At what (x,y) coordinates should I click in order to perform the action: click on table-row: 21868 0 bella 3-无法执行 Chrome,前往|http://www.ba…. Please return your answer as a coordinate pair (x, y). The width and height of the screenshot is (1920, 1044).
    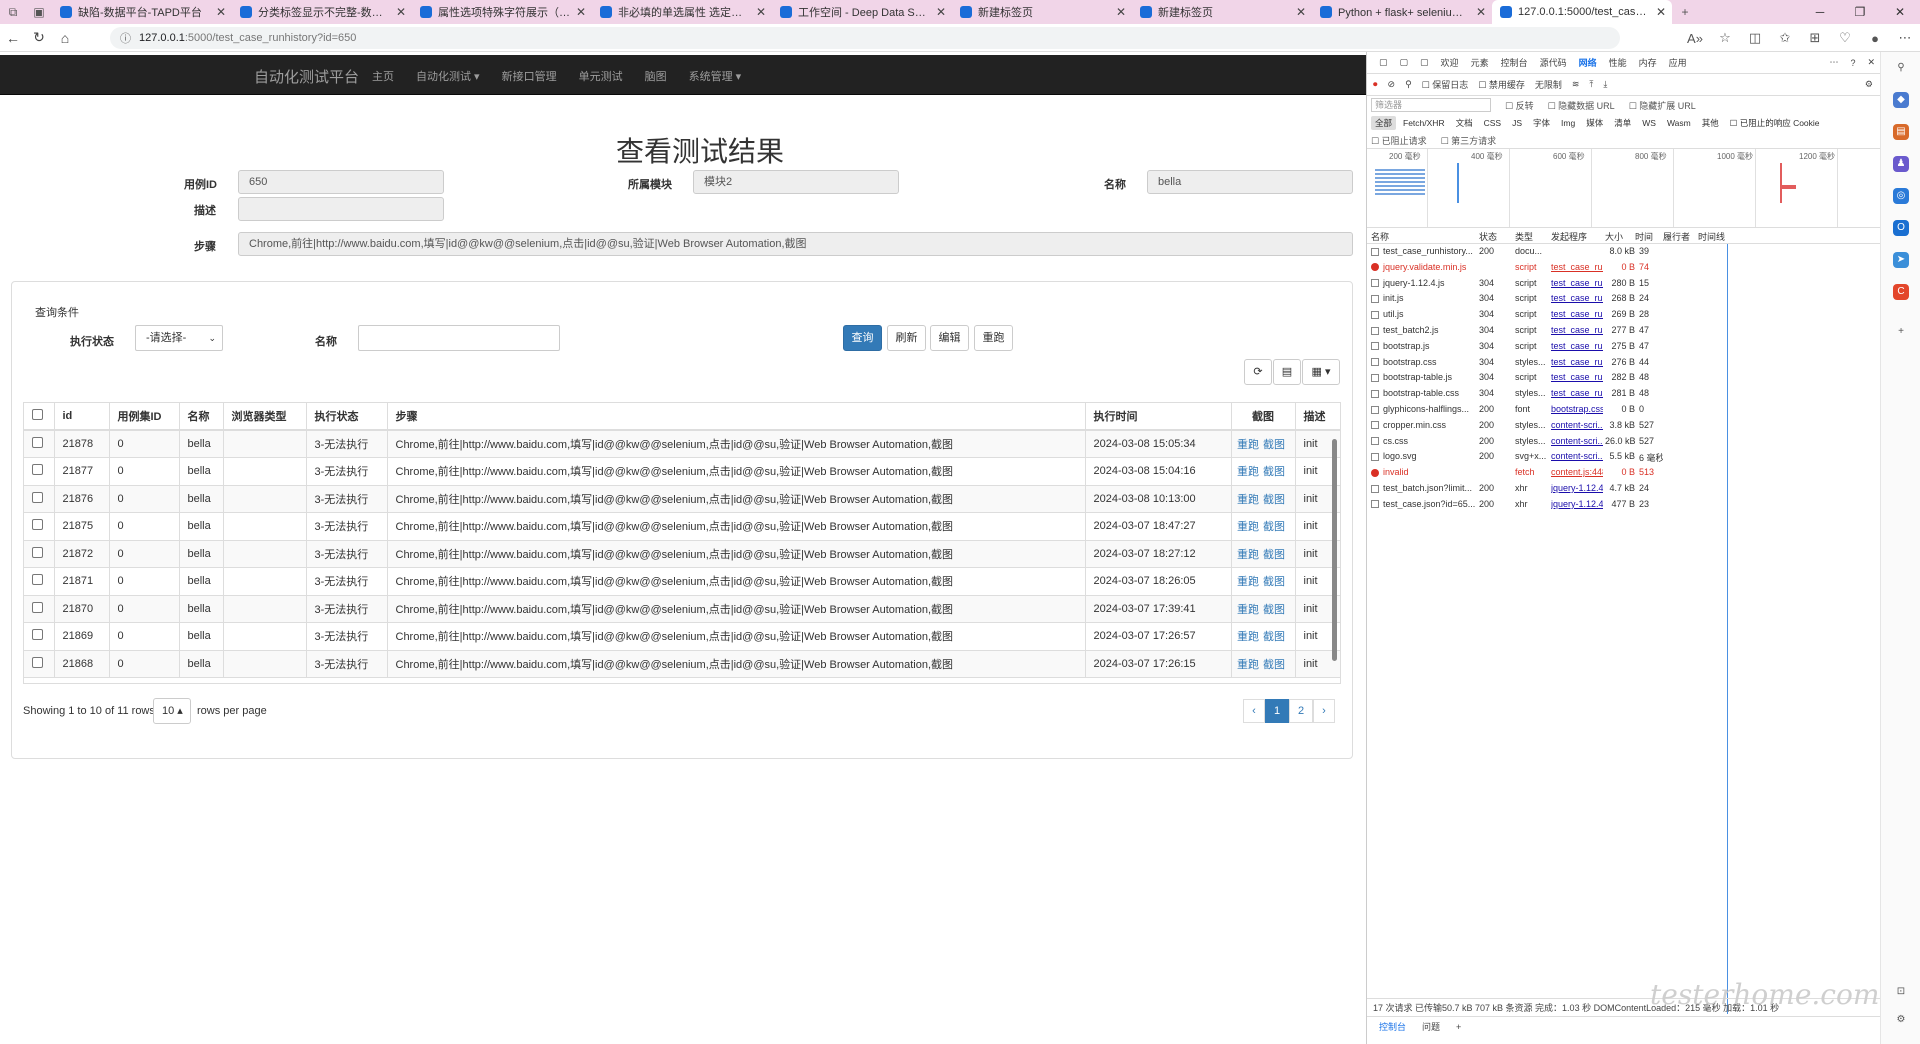
    Looking at the image, I should click on (682, 664).